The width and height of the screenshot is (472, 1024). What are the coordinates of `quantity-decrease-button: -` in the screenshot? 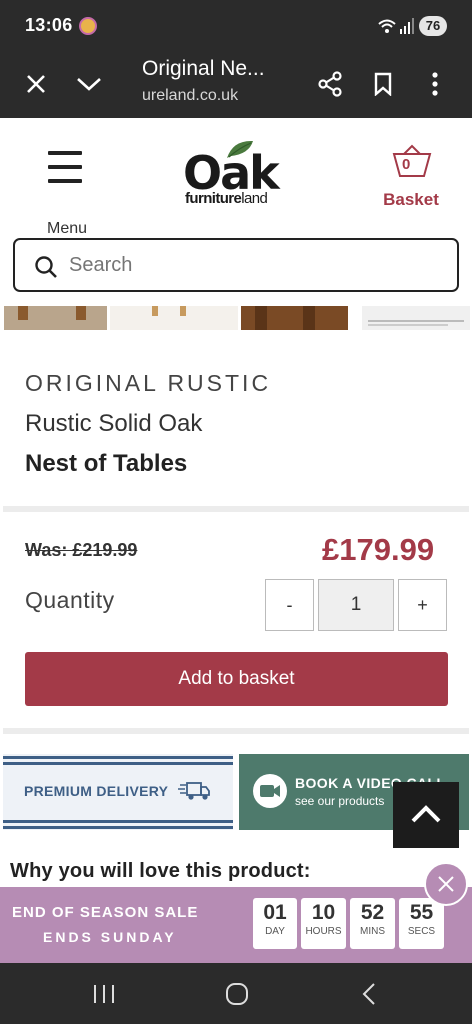 It's located at (289, 605).